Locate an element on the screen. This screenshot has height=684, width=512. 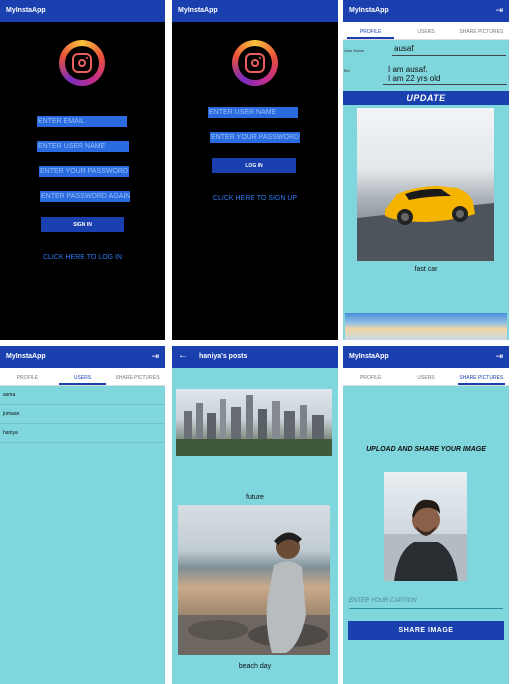
post-caption: beach day is located at coordinates (255, 666).